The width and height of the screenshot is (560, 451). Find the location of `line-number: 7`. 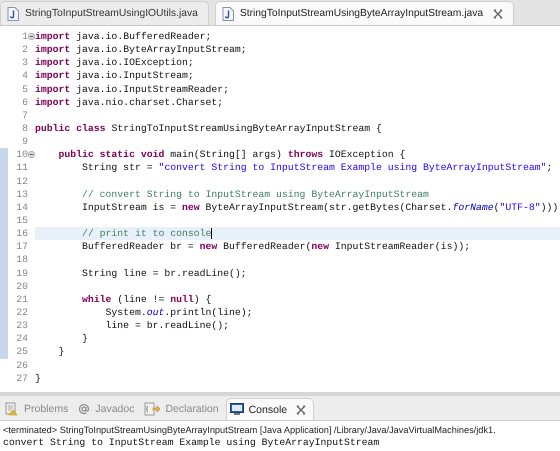

line-number: 7 is located at coordinates (24, 115).